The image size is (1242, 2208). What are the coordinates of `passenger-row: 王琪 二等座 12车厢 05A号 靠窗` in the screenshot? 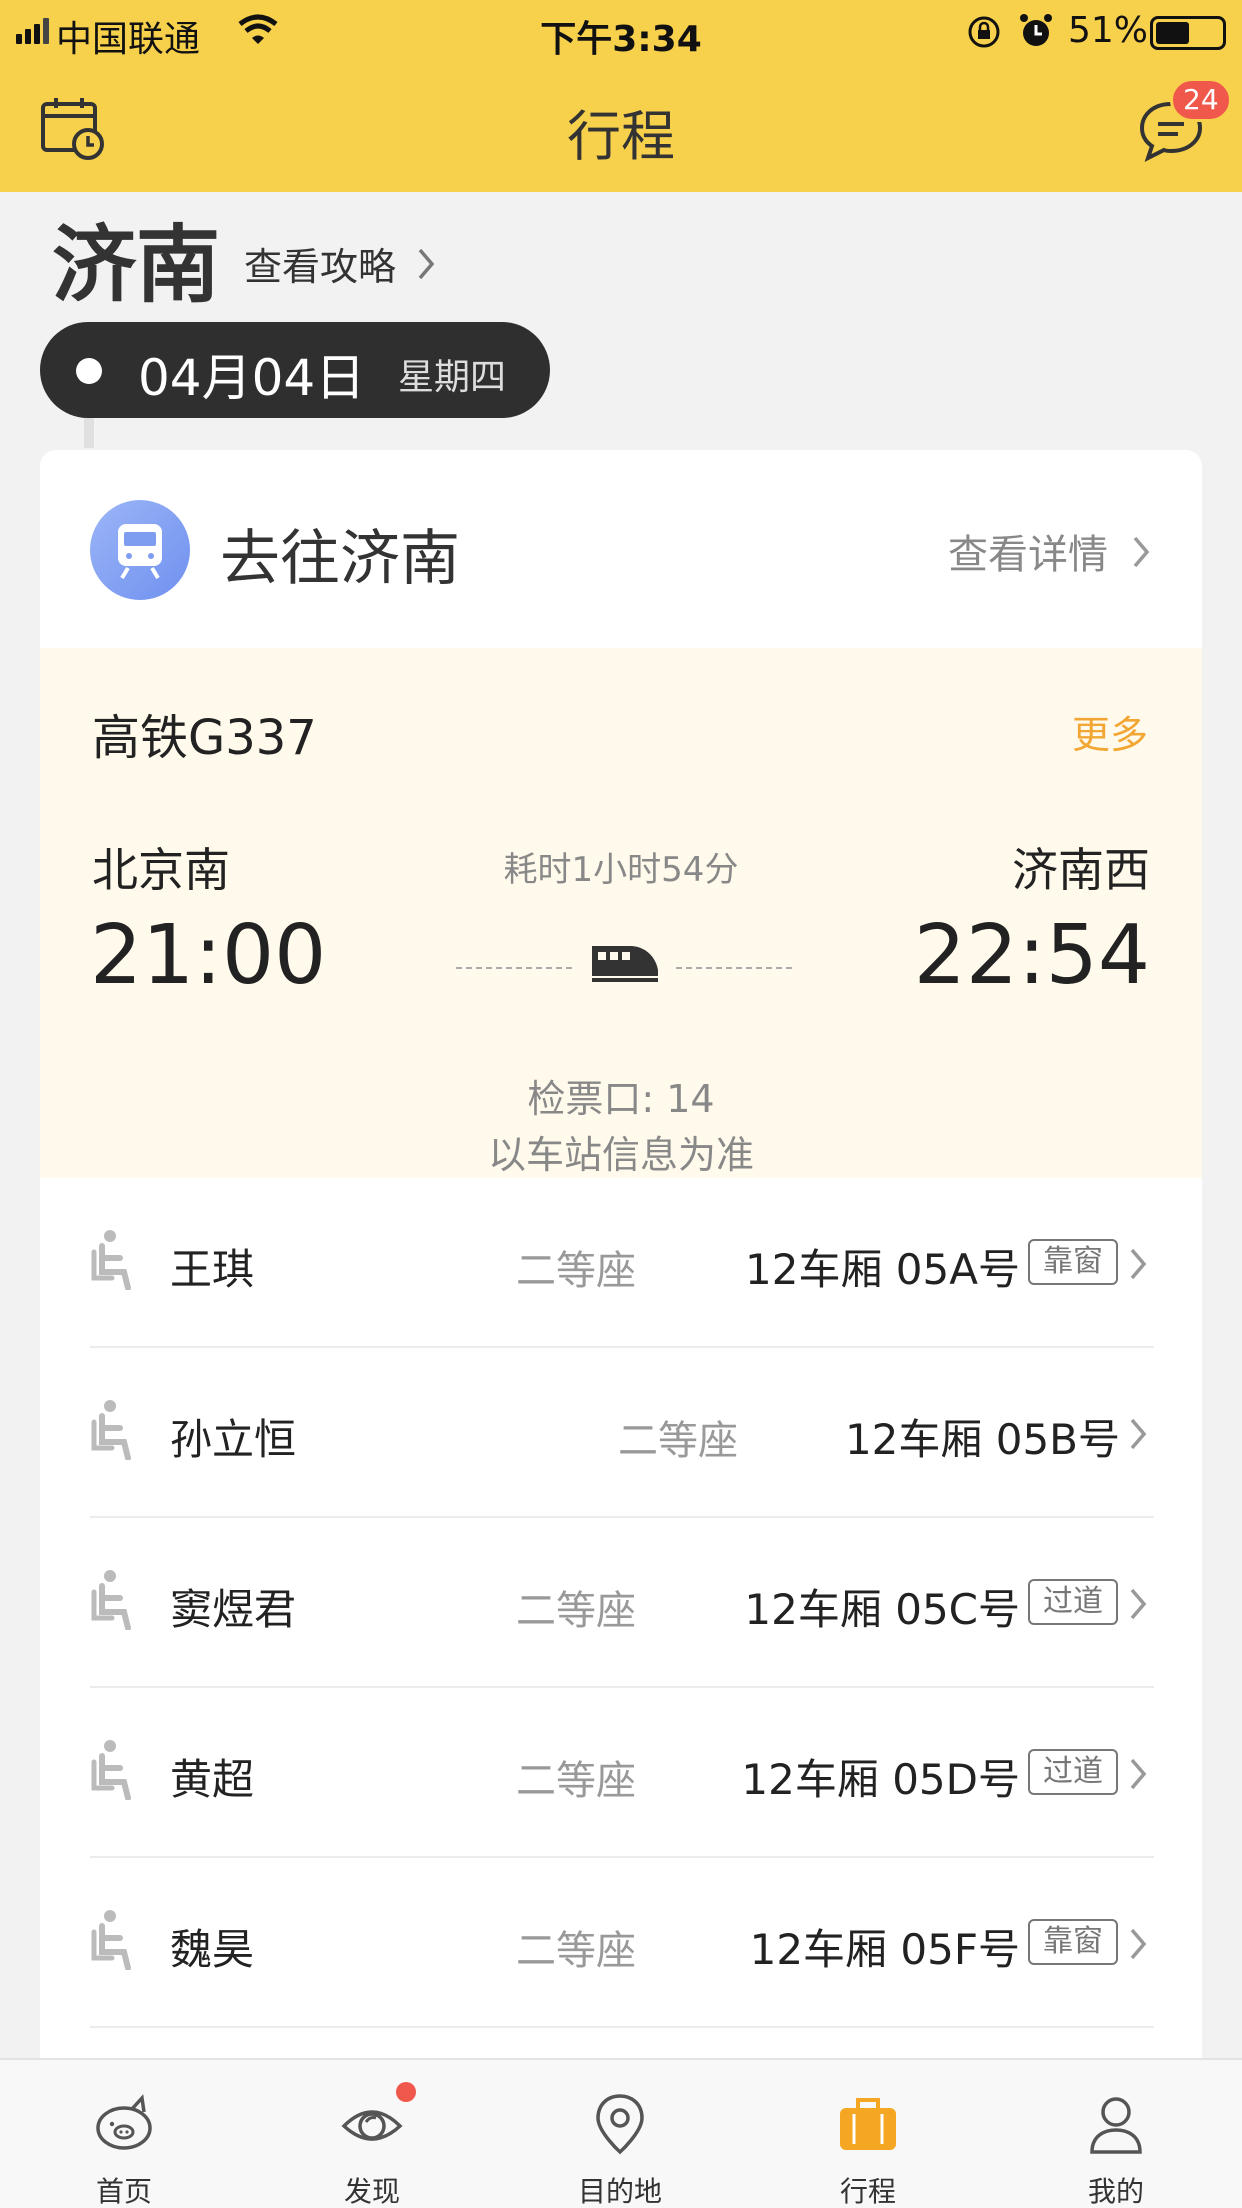 It's located at (621, 1263).